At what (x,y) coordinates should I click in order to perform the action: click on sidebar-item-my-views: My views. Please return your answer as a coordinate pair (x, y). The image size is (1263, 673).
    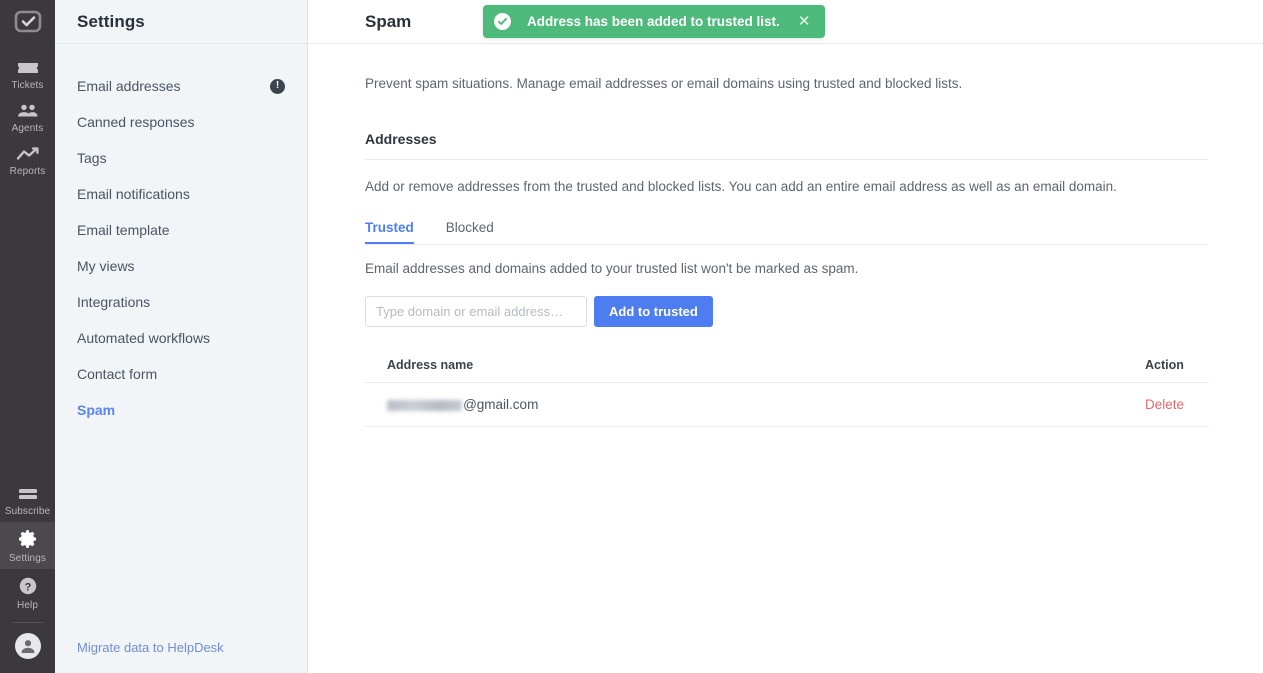
    Looking at the image, I should click on (181, 266).